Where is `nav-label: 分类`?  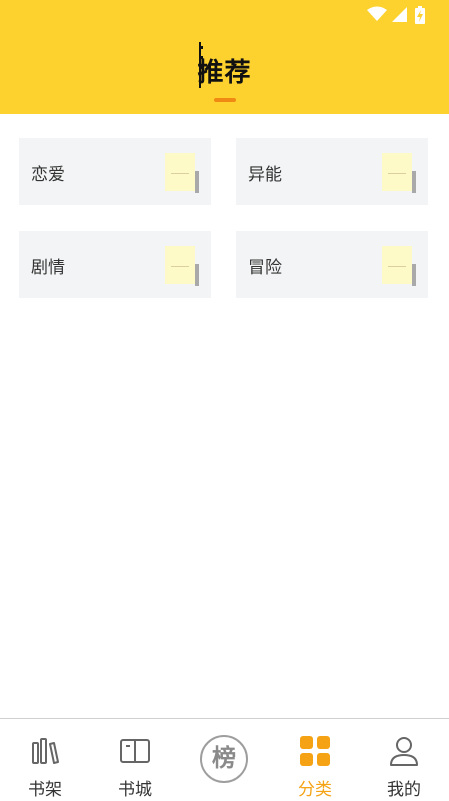
nav-label: 分类 is located at coordinates (315, 790).